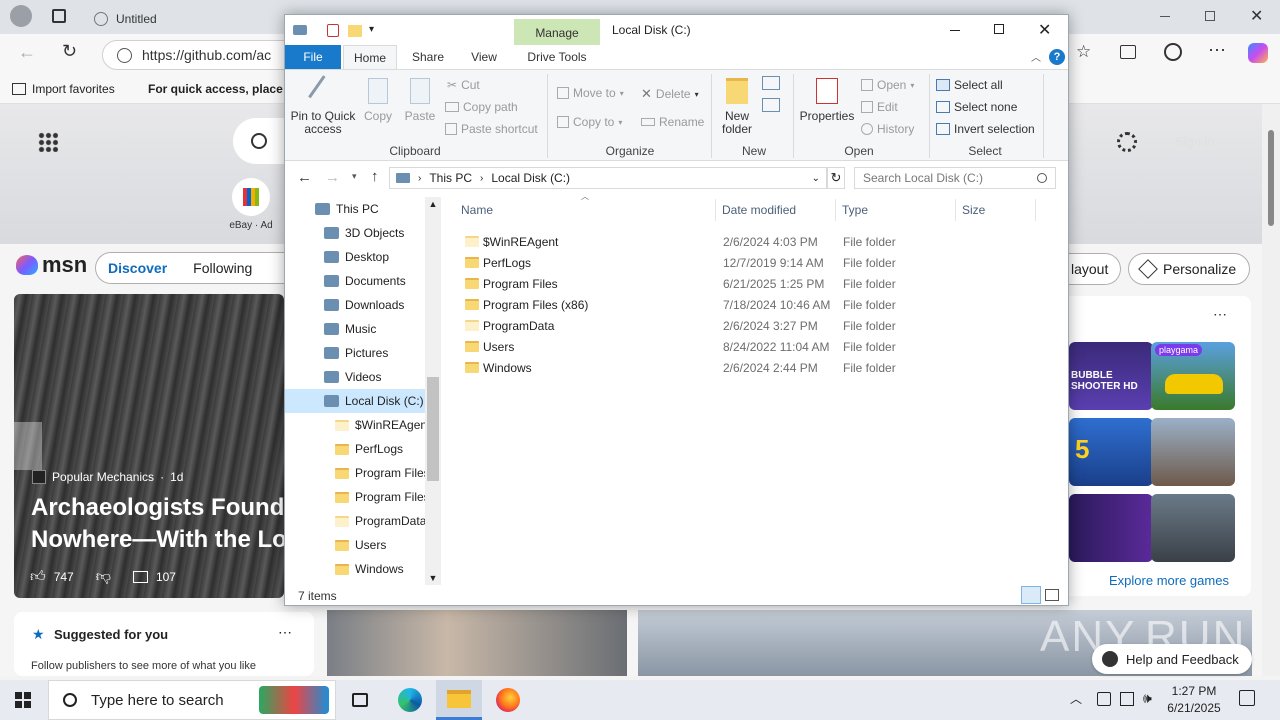 This screenshot has width=1280, height=720. What do you see at coordinates (378, 100) in the screenshot?
I see `copy-button: Copy` at bounding box center [378, 100].